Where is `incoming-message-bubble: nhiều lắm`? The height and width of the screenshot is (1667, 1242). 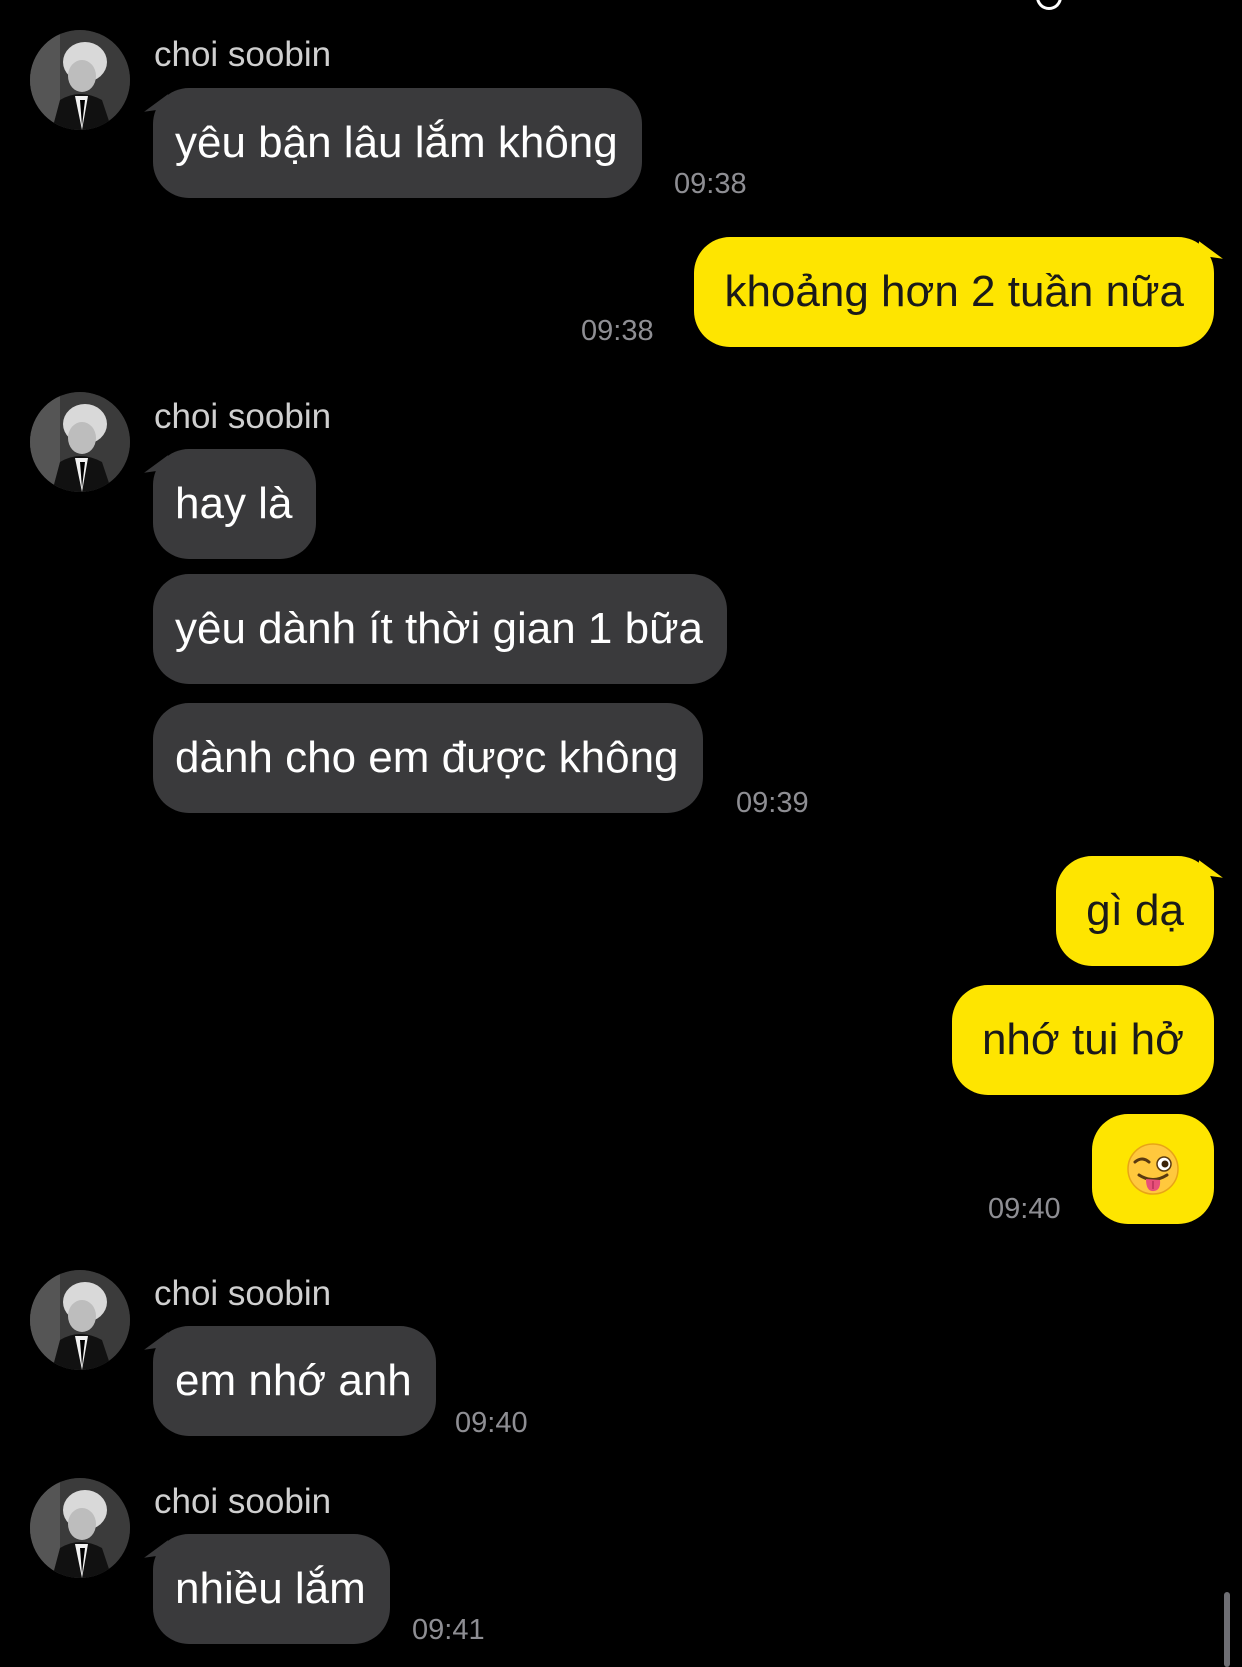
incoming-message-bubble: nhiều lắm is located at coordinates (266, 1589).